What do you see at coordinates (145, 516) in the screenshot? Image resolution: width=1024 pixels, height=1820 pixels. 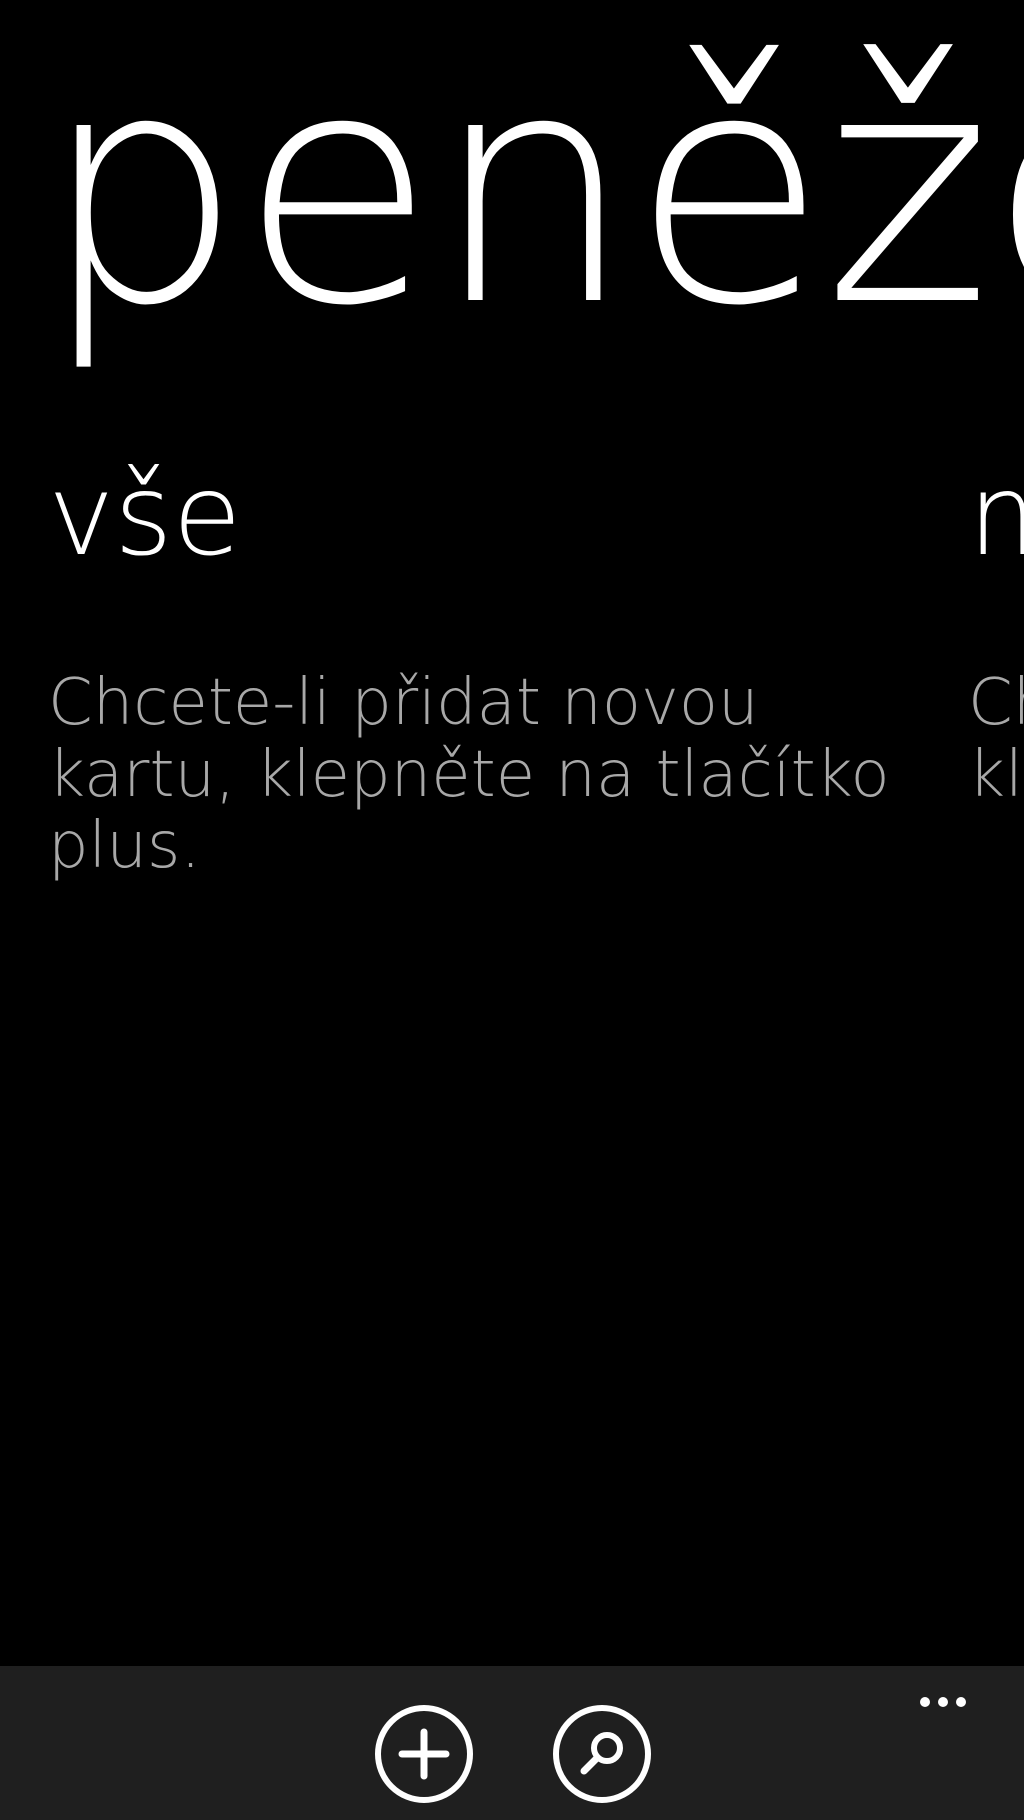 I see `pivot-item-all: vše` at bounding box center [145, 516].